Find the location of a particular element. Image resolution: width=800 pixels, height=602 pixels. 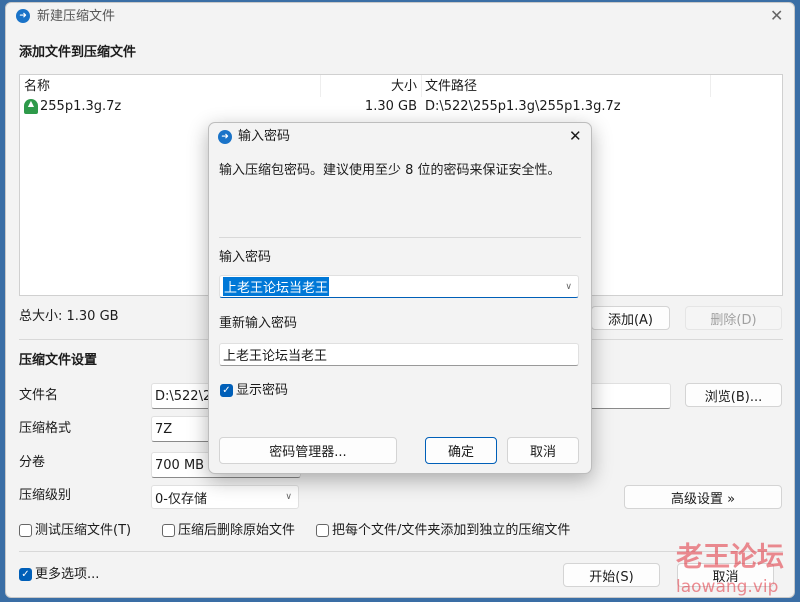

file-path: D:\522\255p1.3g\255p1.3g.7z is located at coordinates (523, 106).